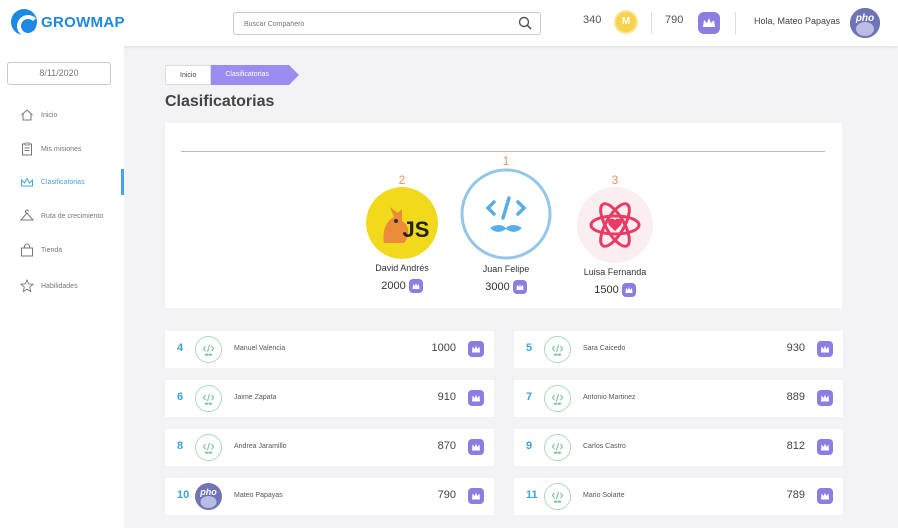 Image resolution: width=898 pixels, height=528 pixels. I want to click on ranking-name: Antonio Martinez, so click(609, 397).